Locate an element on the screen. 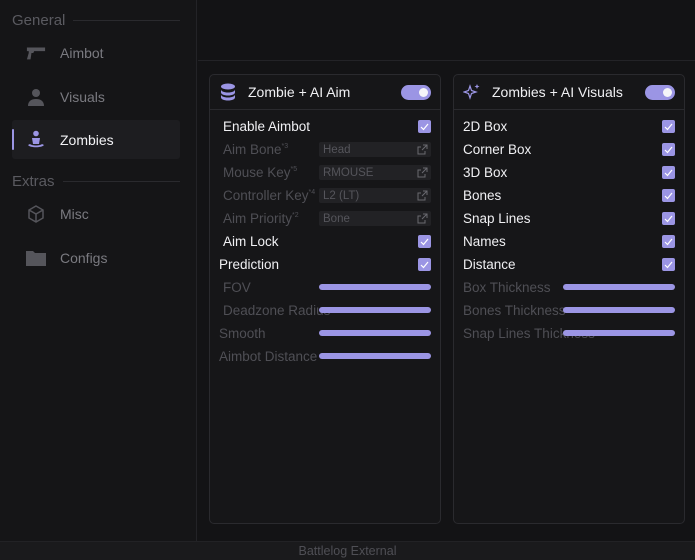 The width and height of the screenshot is (695, 560). aim-panel-header: Zombie + AI Aim is located at coordinates (325, 92).